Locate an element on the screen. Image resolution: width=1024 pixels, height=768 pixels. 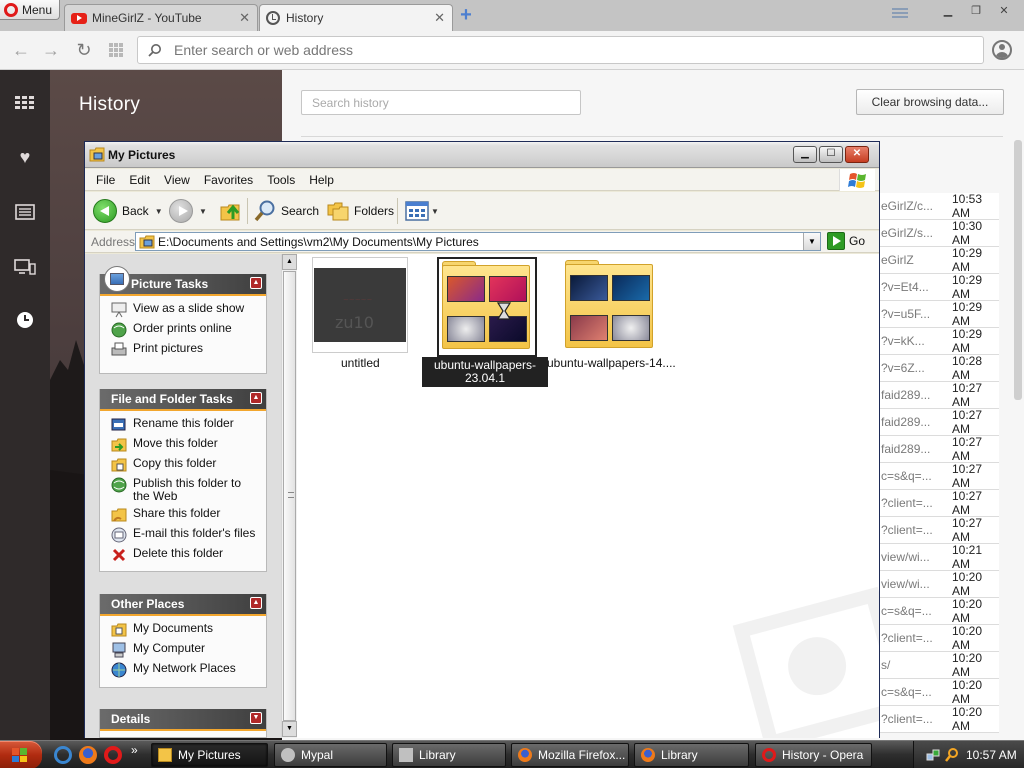
firefox-icon is located at coordinates (88, 755).